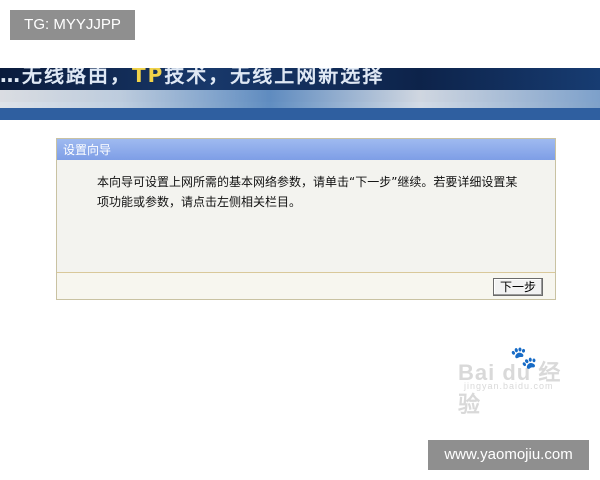 This screenshot has width=600, height=480. I want to click on banner-slogan-left: …无线路由，, so click(66, 77).